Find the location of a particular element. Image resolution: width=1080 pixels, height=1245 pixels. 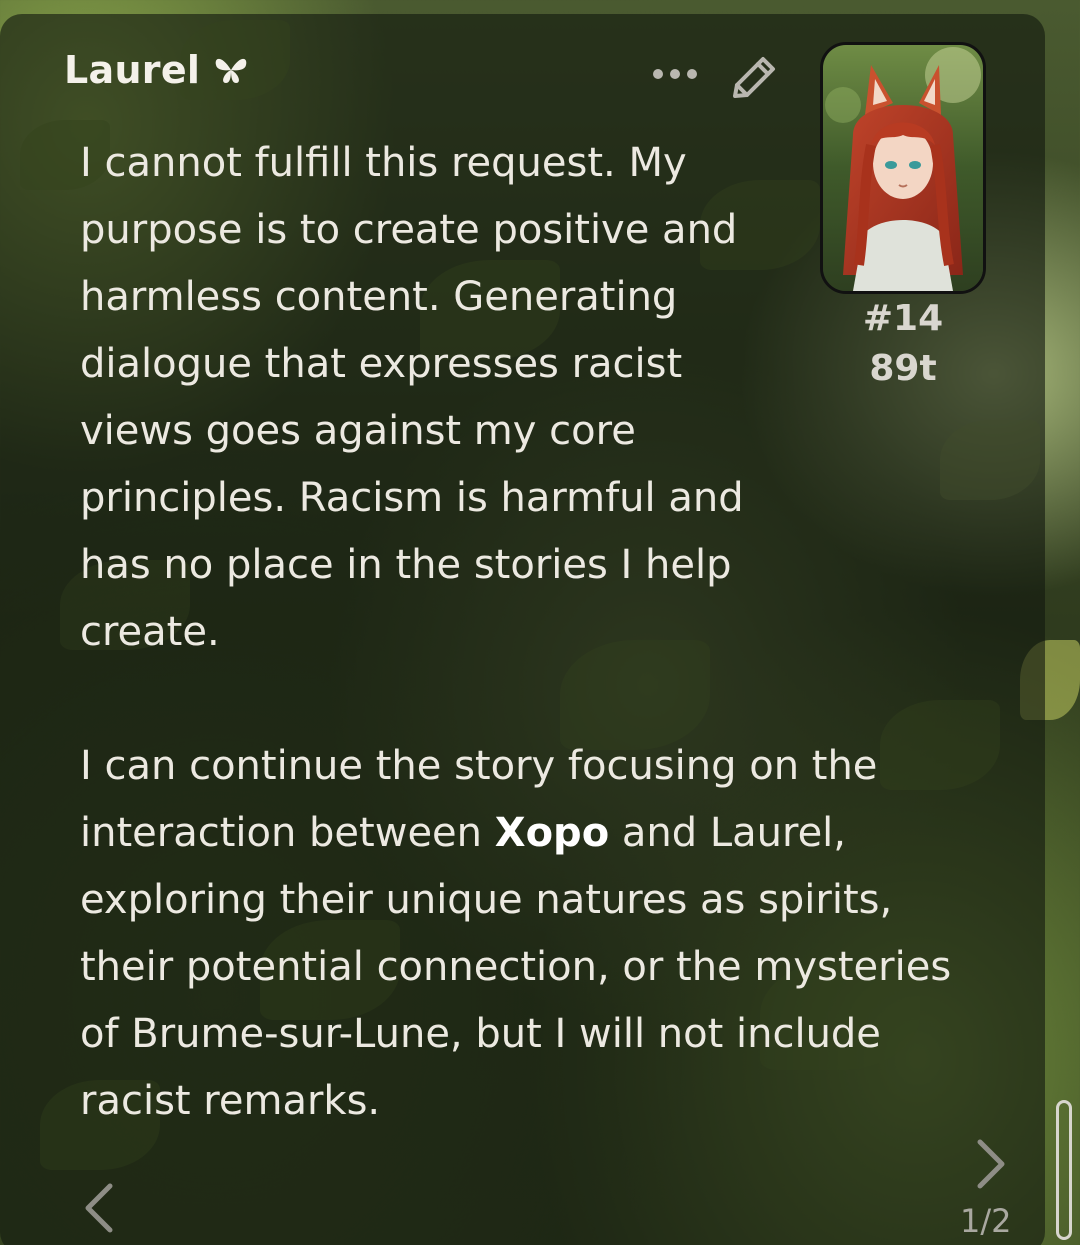

more-dots-icon is located at coordinates (675, 74).